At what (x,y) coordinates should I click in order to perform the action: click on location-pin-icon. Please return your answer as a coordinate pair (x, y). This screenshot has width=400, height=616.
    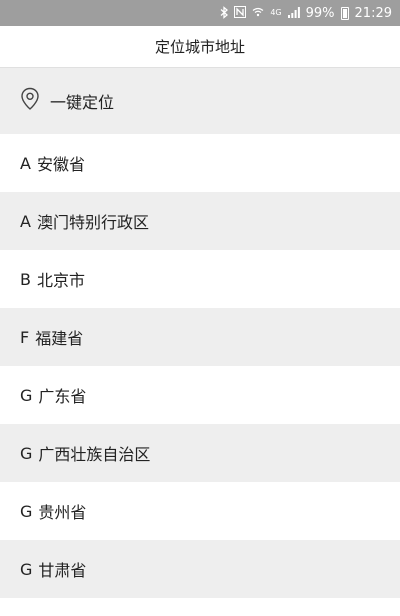
    Looking at the image, I should click on (35, 101).